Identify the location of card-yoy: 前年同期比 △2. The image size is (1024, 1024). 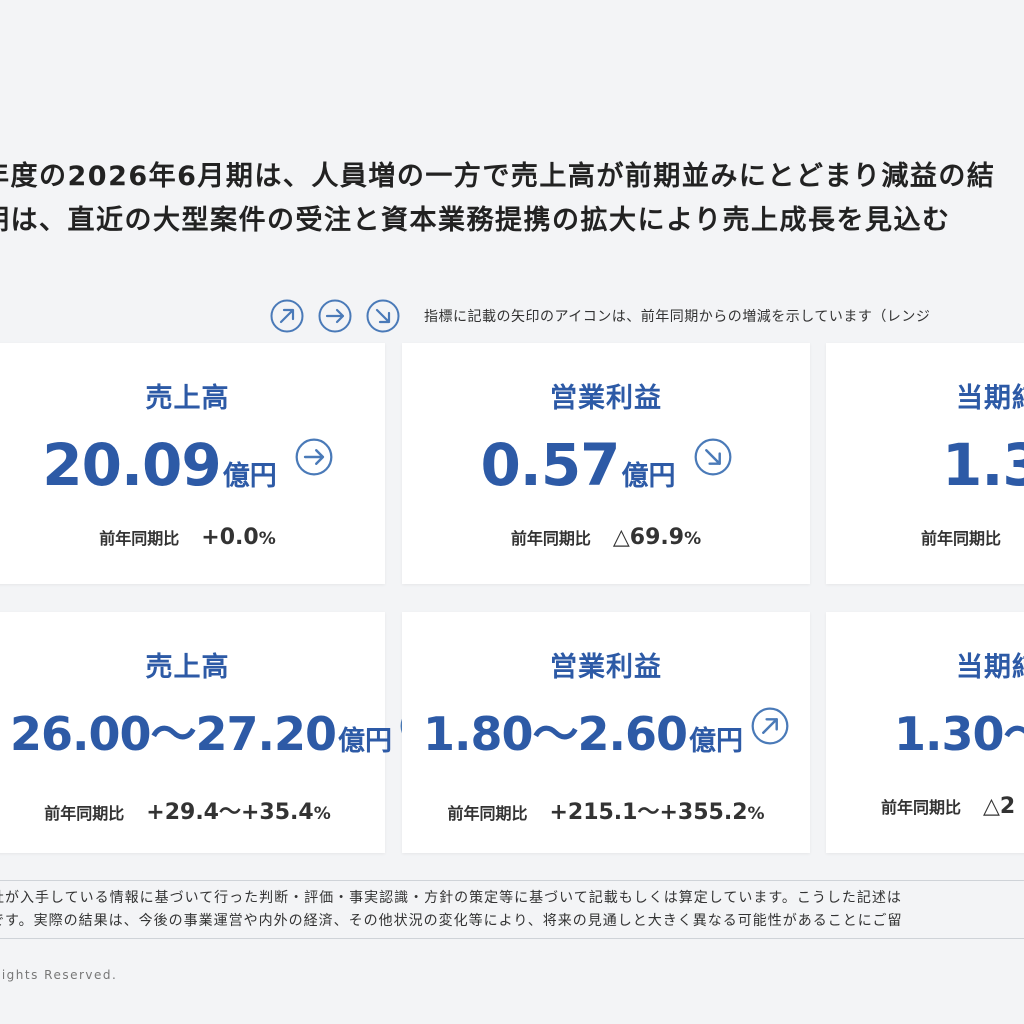
(925, 806).